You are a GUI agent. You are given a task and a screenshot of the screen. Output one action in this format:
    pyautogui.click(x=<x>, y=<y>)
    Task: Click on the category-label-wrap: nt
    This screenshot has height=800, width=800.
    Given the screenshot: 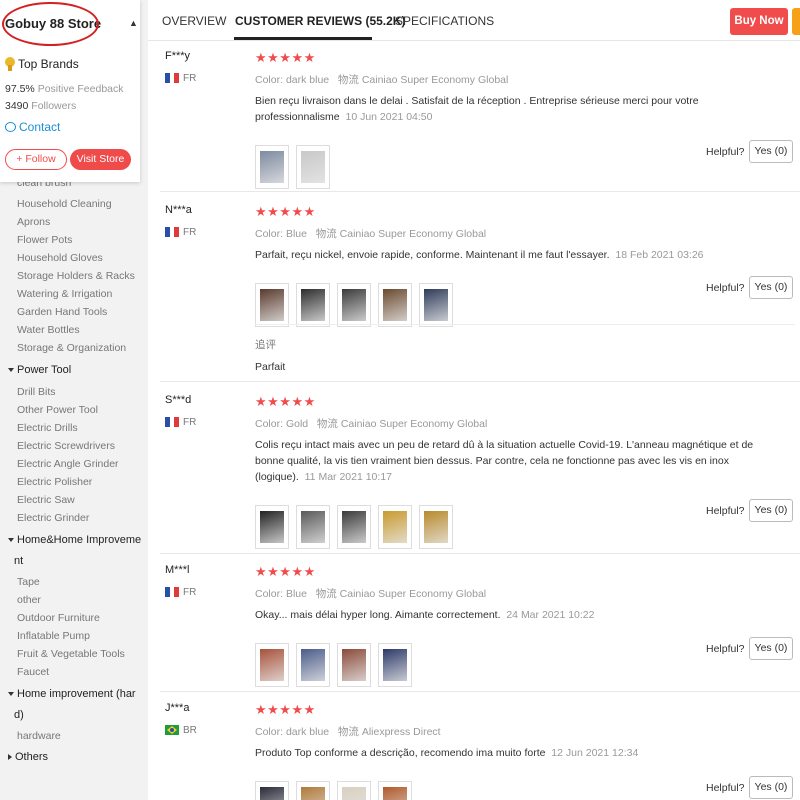 What is the action you would take?
    pyautogui.click(x=18, y=561)
    